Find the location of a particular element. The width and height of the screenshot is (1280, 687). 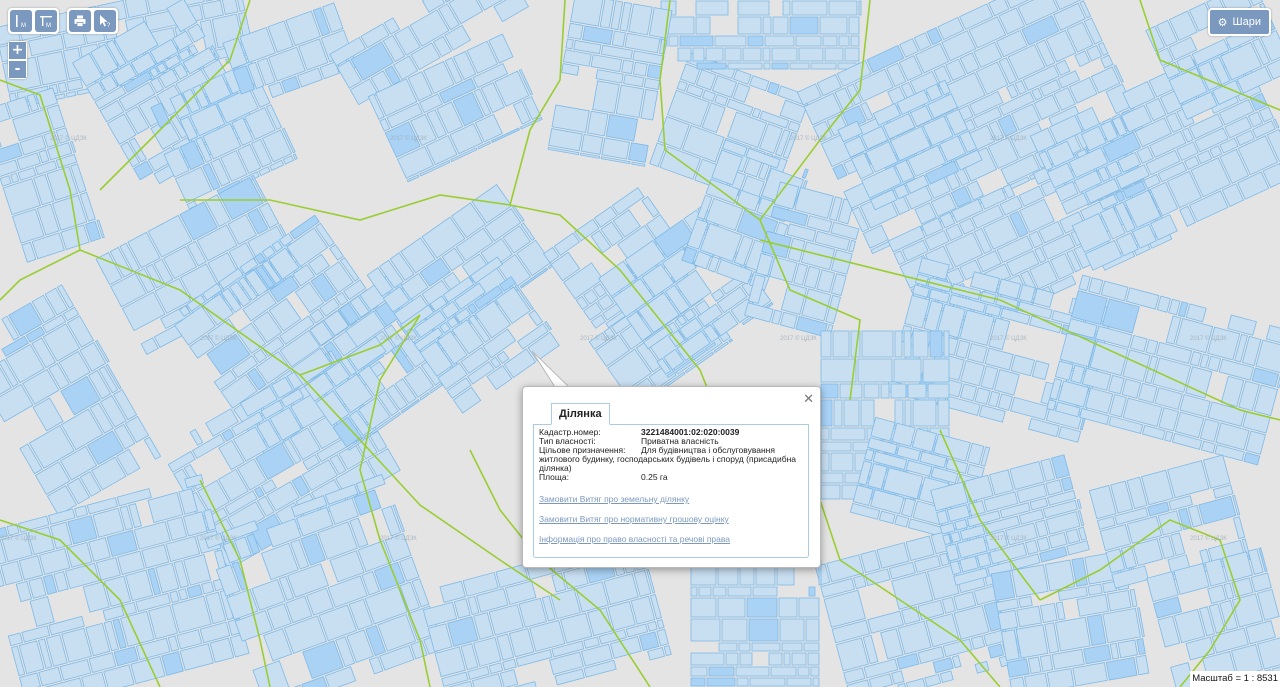

tab-parcel: Ділянка is located at coordinates (580, 414).